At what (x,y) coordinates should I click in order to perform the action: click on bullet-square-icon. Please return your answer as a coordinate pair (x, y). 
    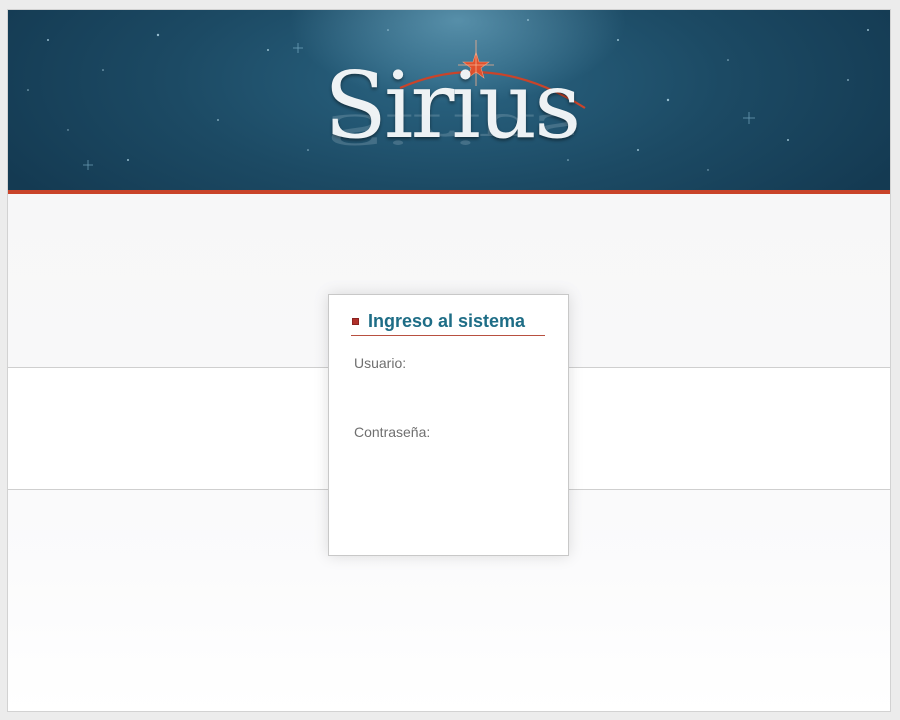
    Looking at the image, I should click on (355, 321).